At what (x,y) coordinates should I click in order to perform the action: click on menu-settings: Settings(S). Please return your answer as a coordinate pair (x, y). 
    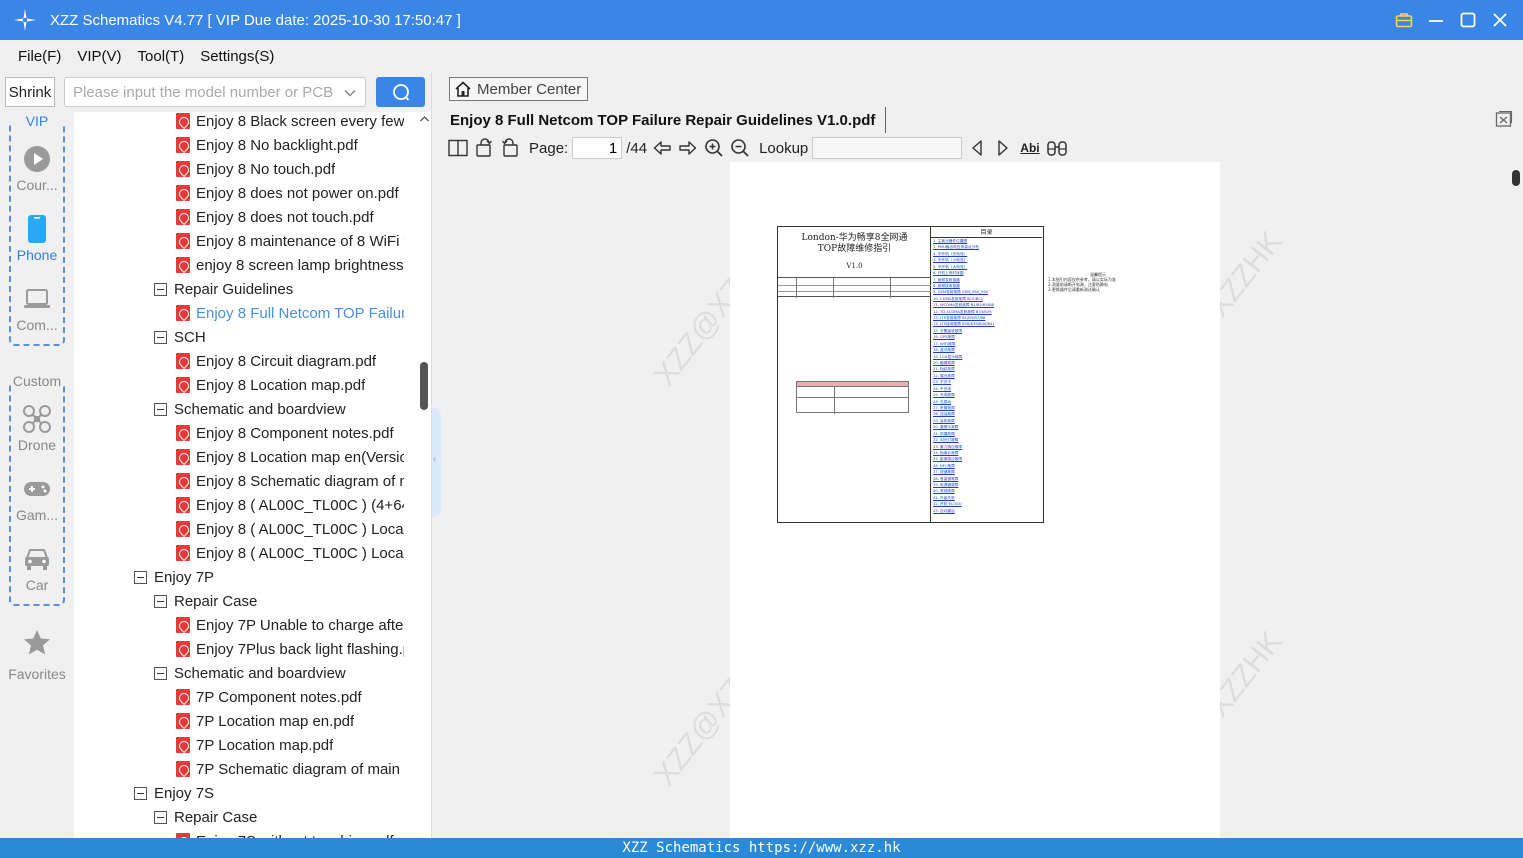
    Looking at the image, I should click on (237, 56).